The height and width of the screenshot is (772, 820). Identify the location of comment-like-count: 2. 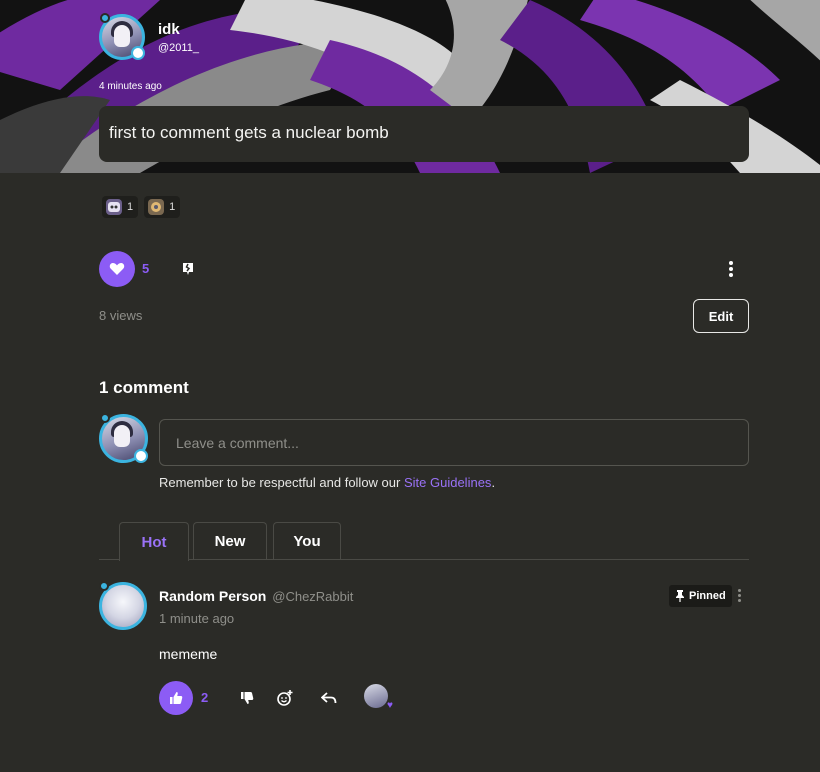
(205, 697).